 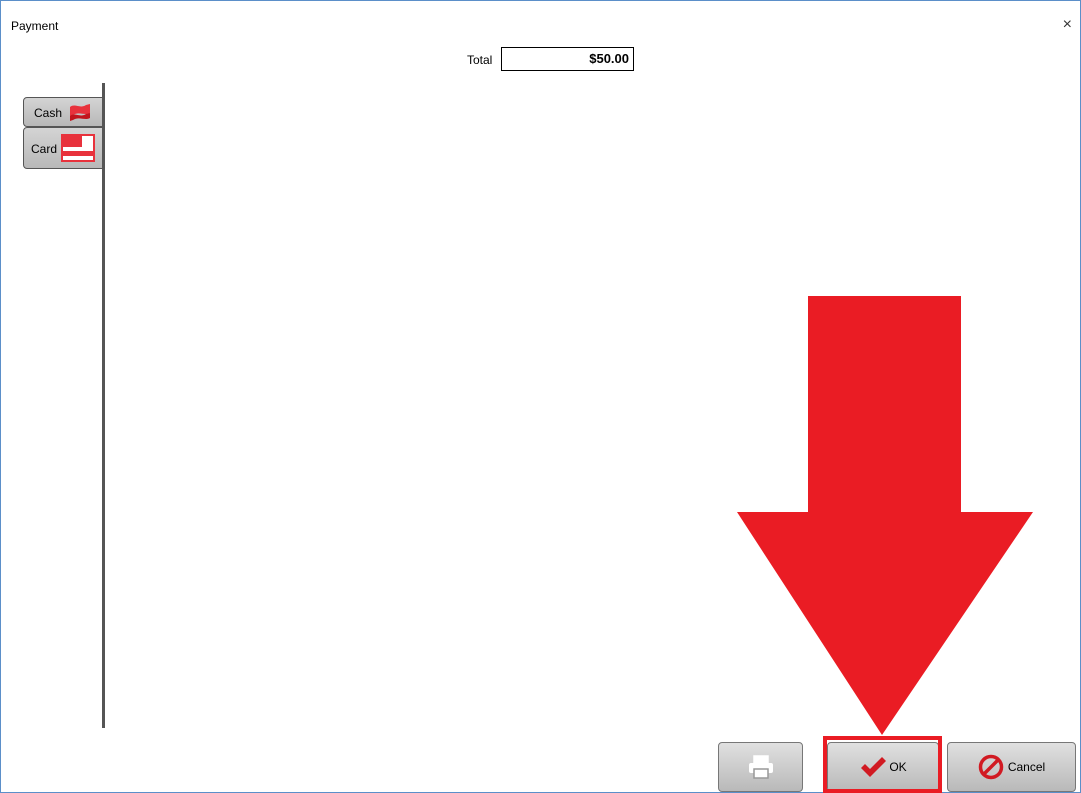 I want to click on cancel-button-label: Cancel, so click(x=1026, y=767).